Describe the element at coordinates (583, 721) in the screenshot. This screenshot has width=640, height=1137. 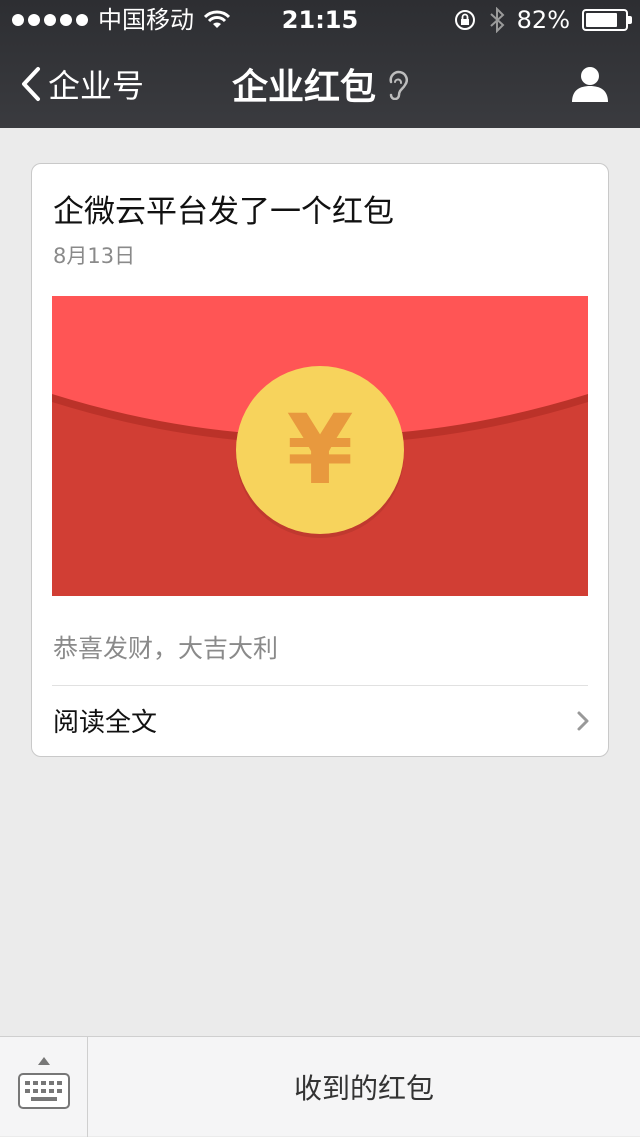
I see `chevron-right-icon` at that location.